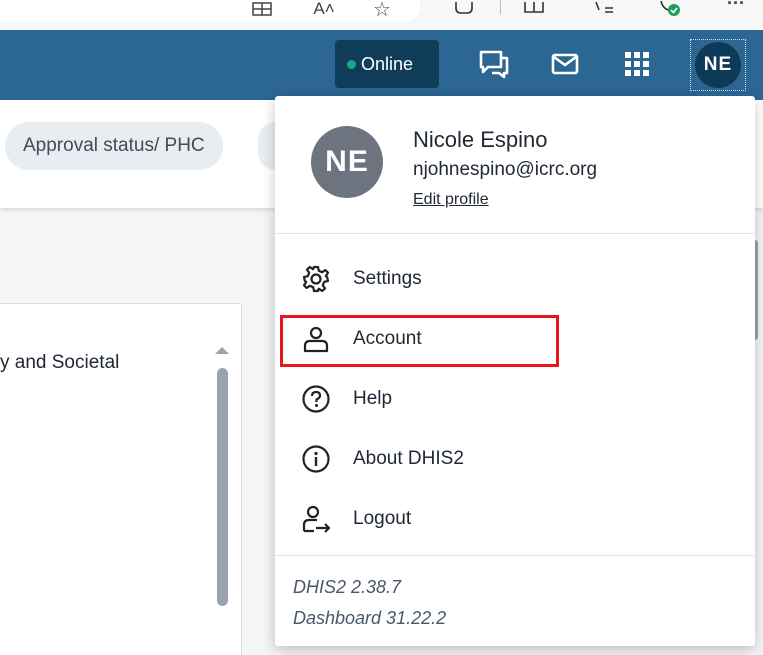  Describe the element at coordinates (316, 399) in the screenshot. I see `help-icon` at that location.